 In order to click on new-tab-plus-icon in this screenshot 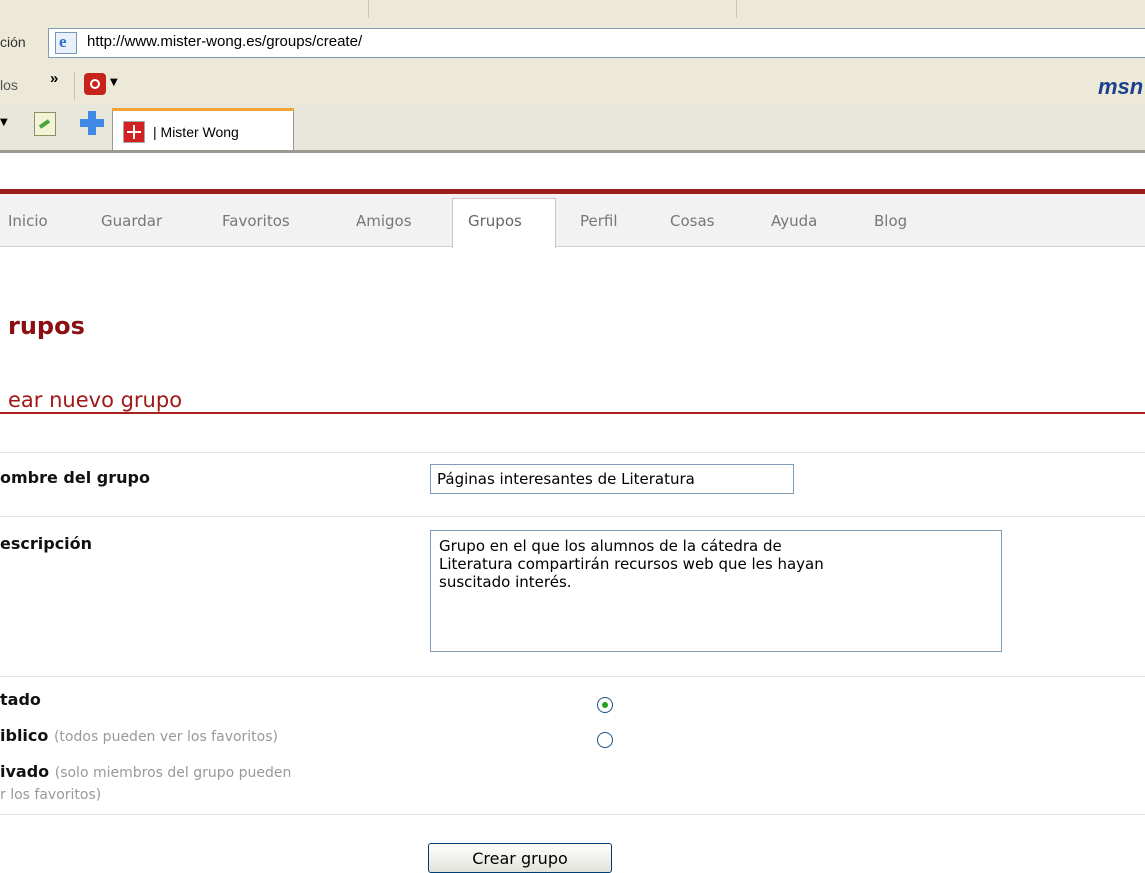, I will do `click(92, 123)`.